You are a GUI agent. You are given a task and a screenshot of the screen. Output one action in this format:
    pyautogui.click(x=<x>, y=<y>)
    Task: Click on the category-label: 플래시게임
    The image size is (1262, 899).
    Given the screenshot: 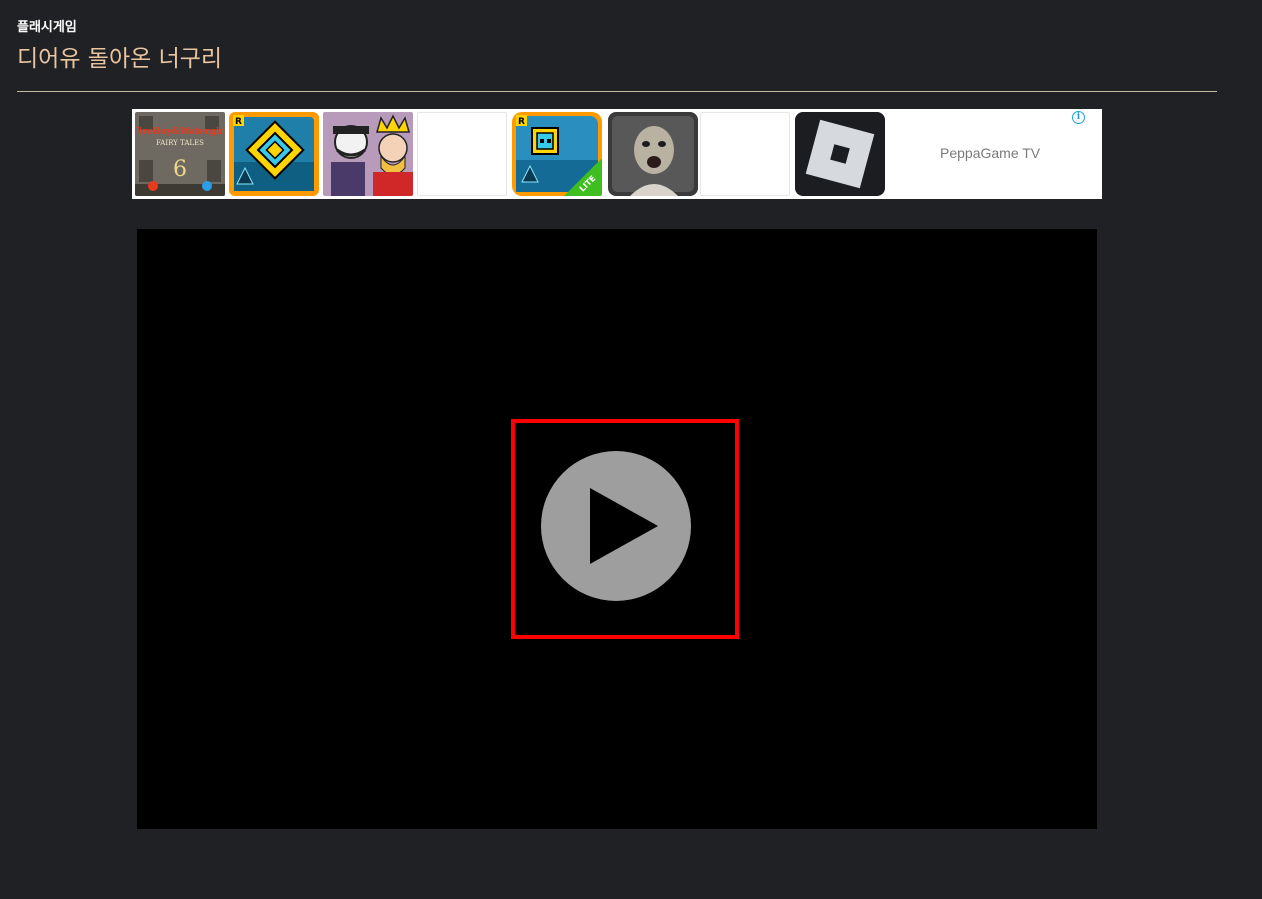 What is the action you would take?
    pyautogui.click(x=47, y=27)
    